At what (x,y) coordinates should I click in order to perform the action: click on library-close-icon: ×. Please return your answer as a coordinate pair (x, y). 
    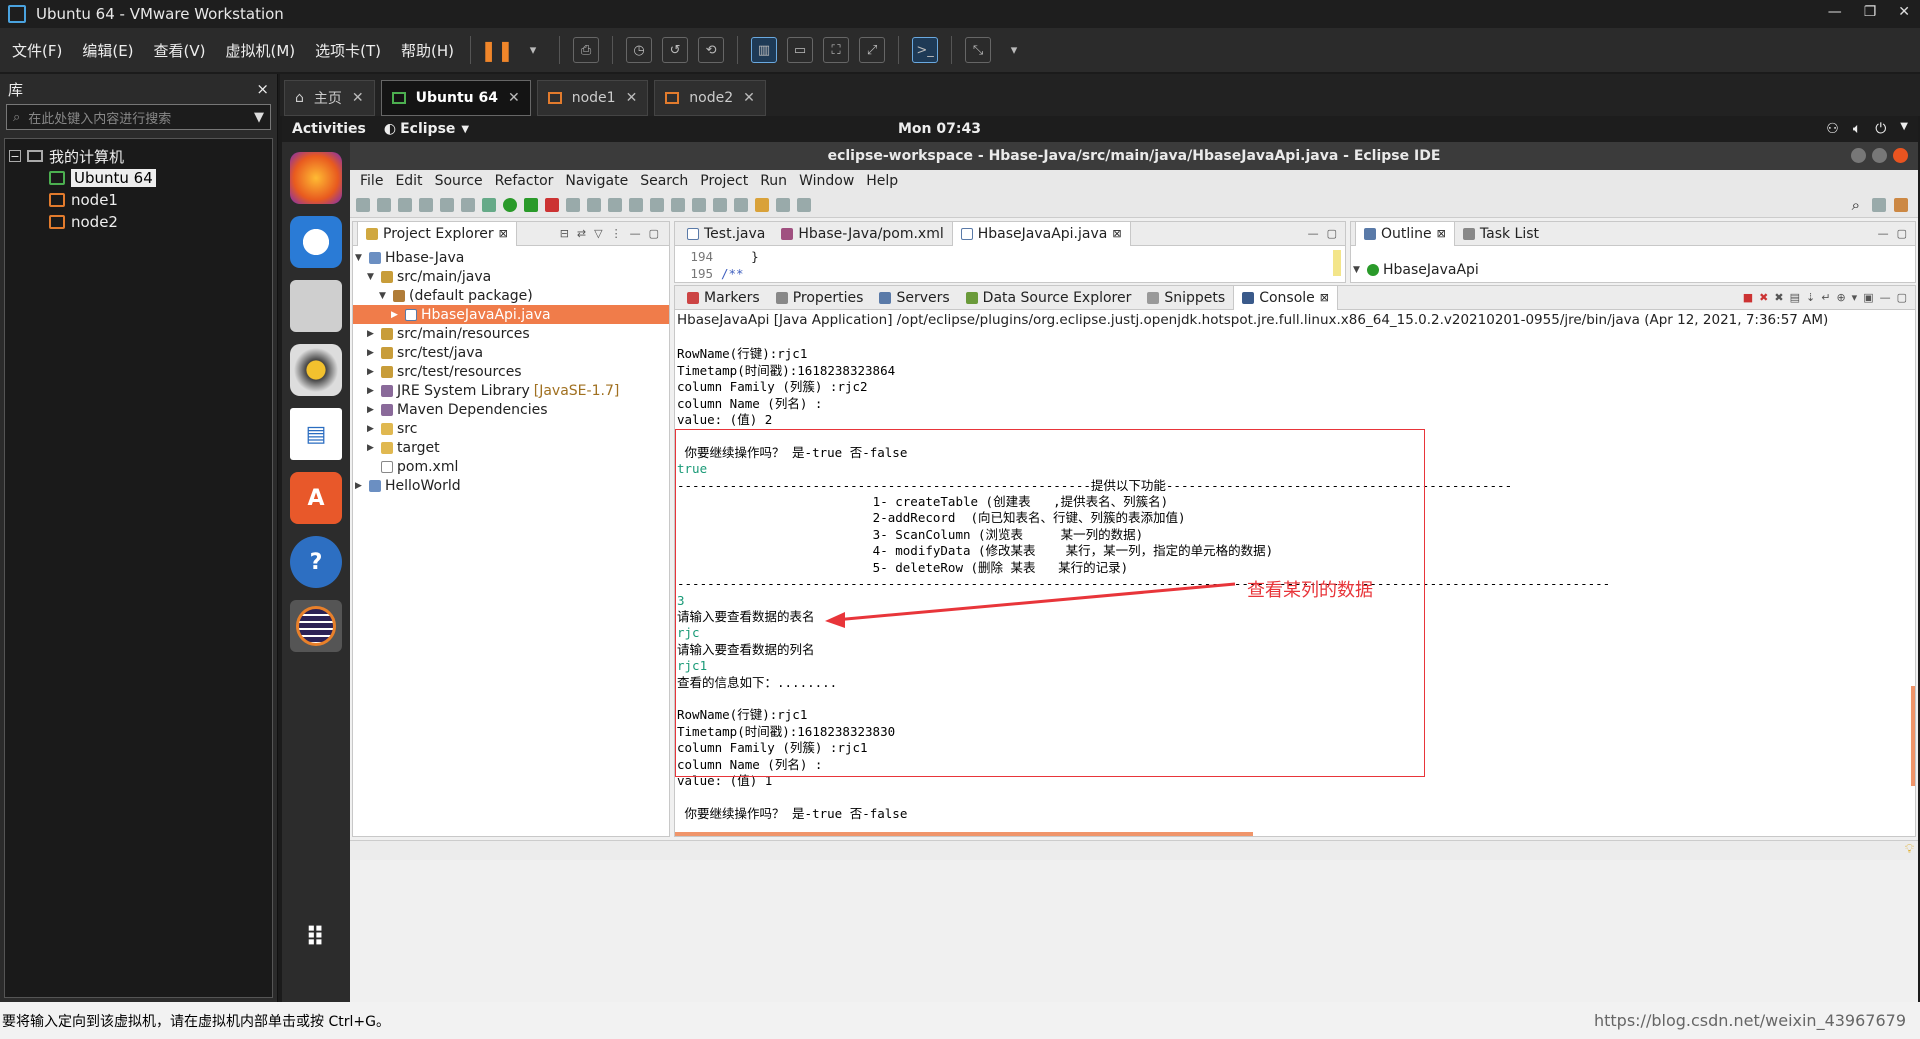
    Looking at the image, I should click on (262, 89).